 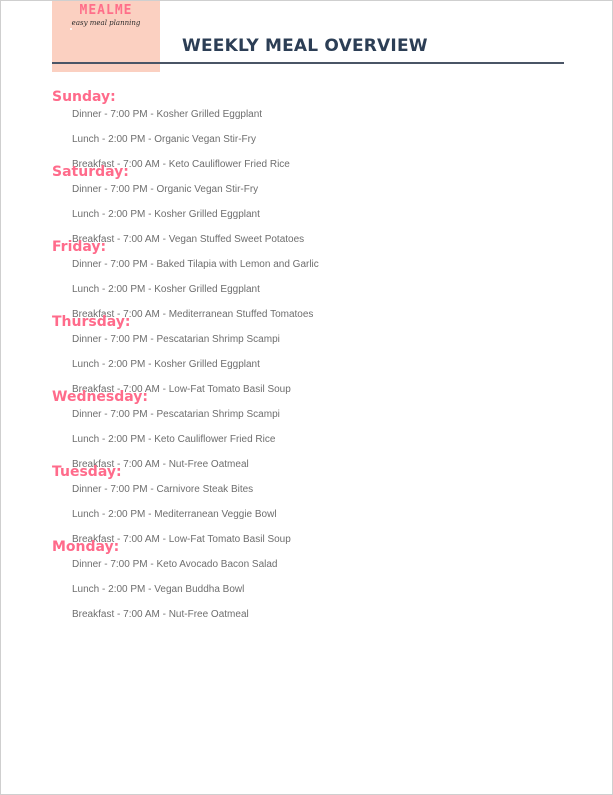 What do you see at coordinates (100, 397) in the screenshot?
I see `day-heading: Wednesday:` at bounding box center [100, 397].